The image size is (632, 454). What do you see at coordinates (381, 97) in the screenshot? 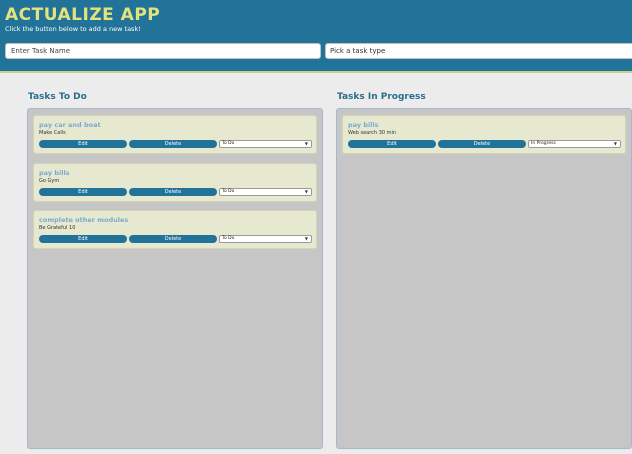
I see `in-progress-column-title: Tasks In Progress` at bounding box center [381, 97].